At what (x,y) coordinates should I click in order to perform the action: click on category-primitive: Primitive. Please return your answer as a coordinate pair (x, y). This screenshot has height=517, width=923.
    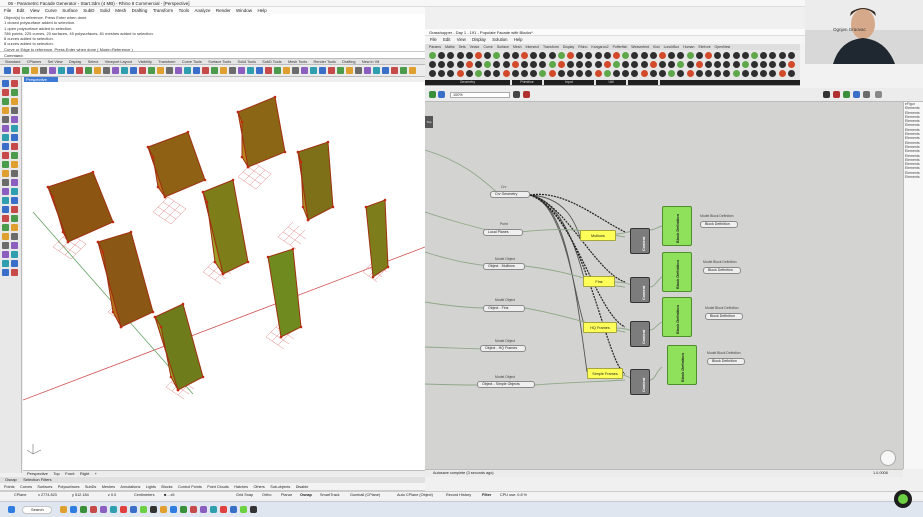
    Looking at the image, I should click on (527, 82).